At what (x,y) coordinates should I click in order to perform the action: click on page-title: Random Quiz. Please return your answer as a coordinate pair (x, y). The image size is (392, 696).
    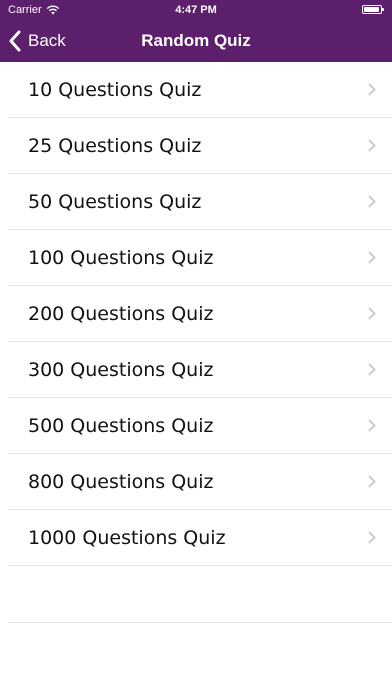
    Looking at the image, I should click on (196, 40).